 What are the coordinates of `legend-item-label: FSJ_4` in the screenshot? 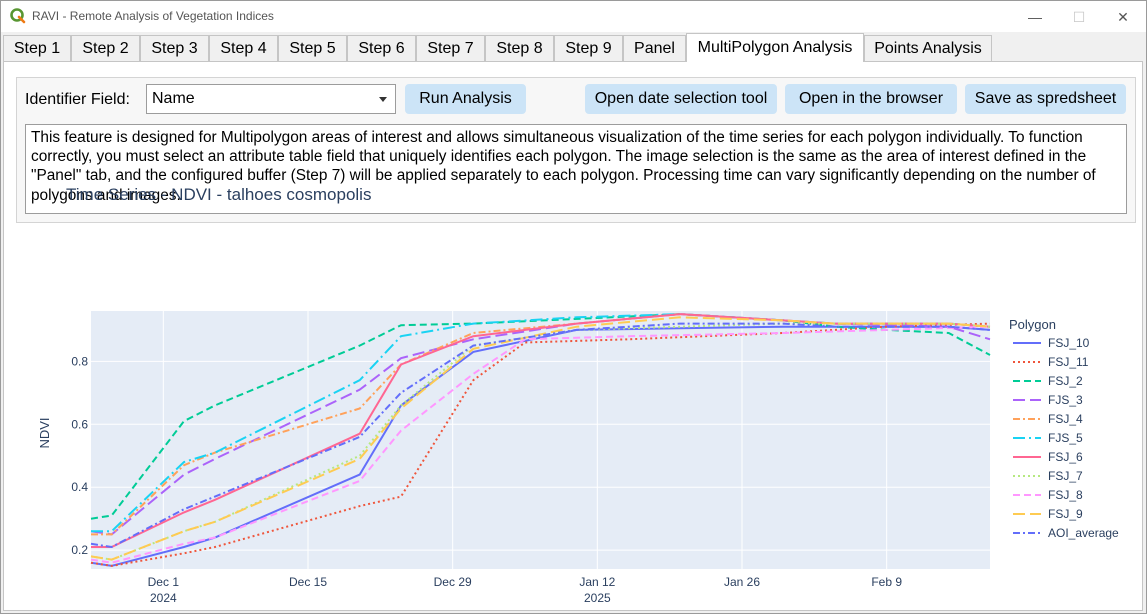 It's located at (1065, 419).